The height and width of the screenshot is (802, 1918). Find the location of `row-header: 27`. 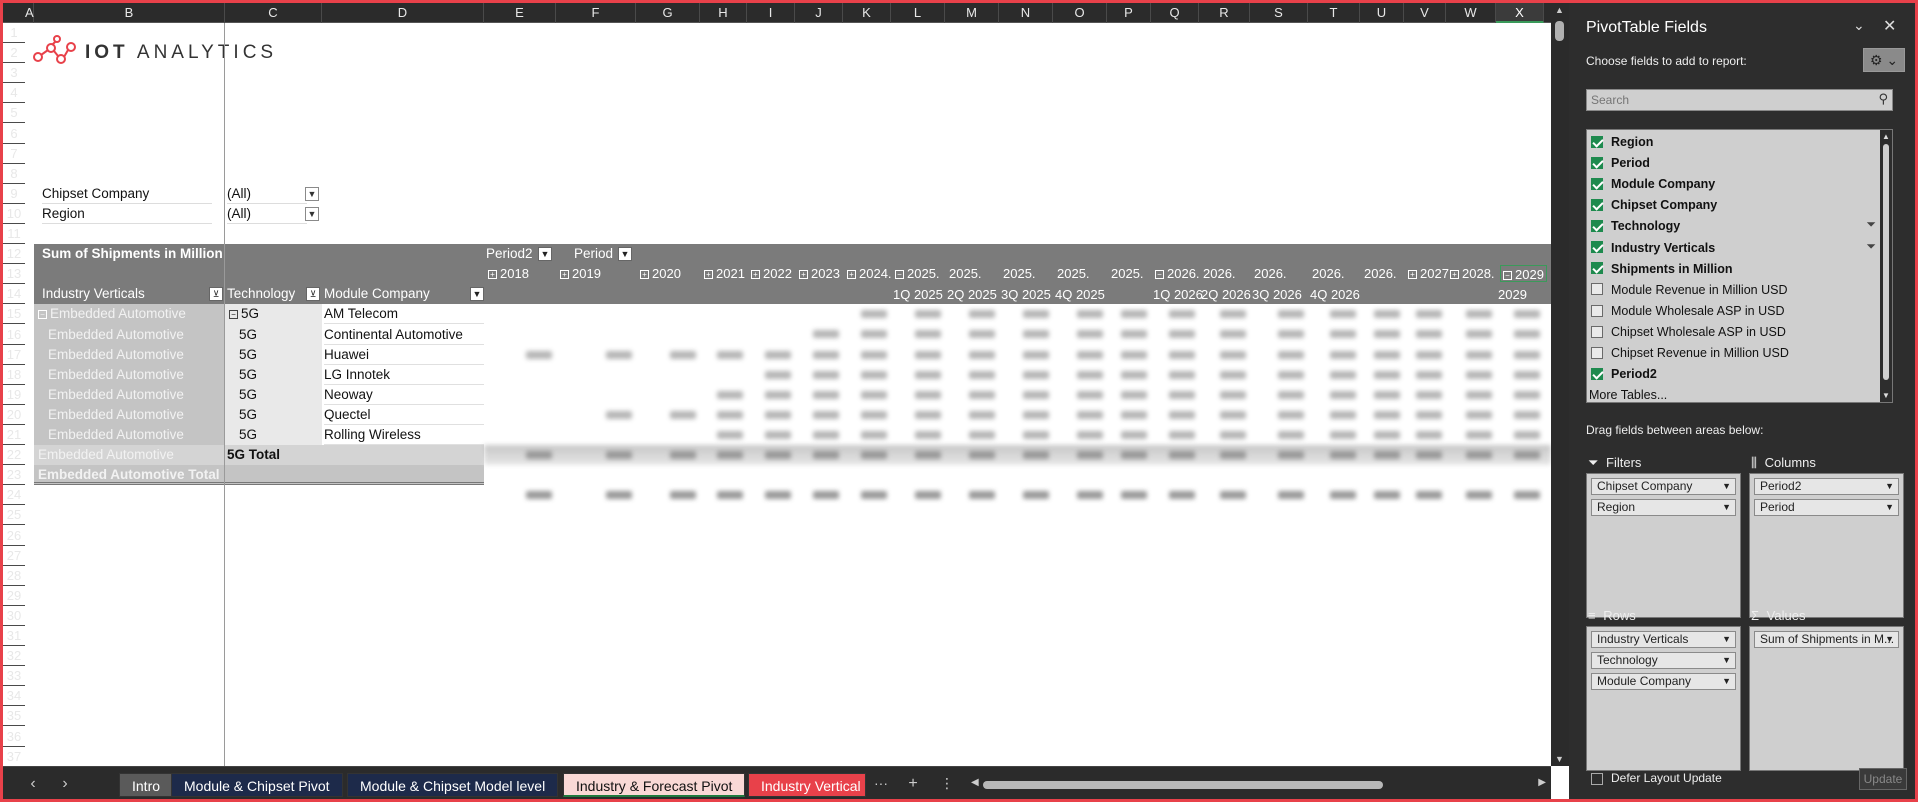

row-header: 27 is located at coordinates (14, 556).